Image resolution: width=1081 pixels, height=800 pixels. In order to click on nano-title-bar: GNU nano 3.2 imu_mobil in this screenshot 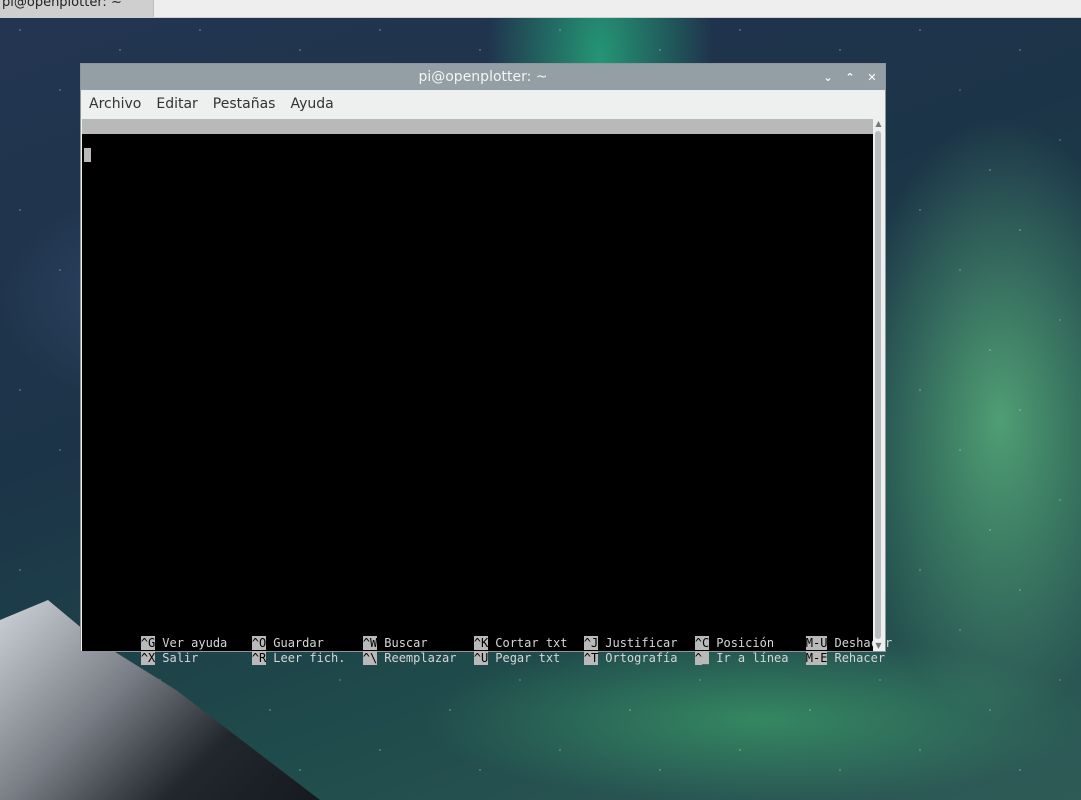, I will do `click(477, 141)`.